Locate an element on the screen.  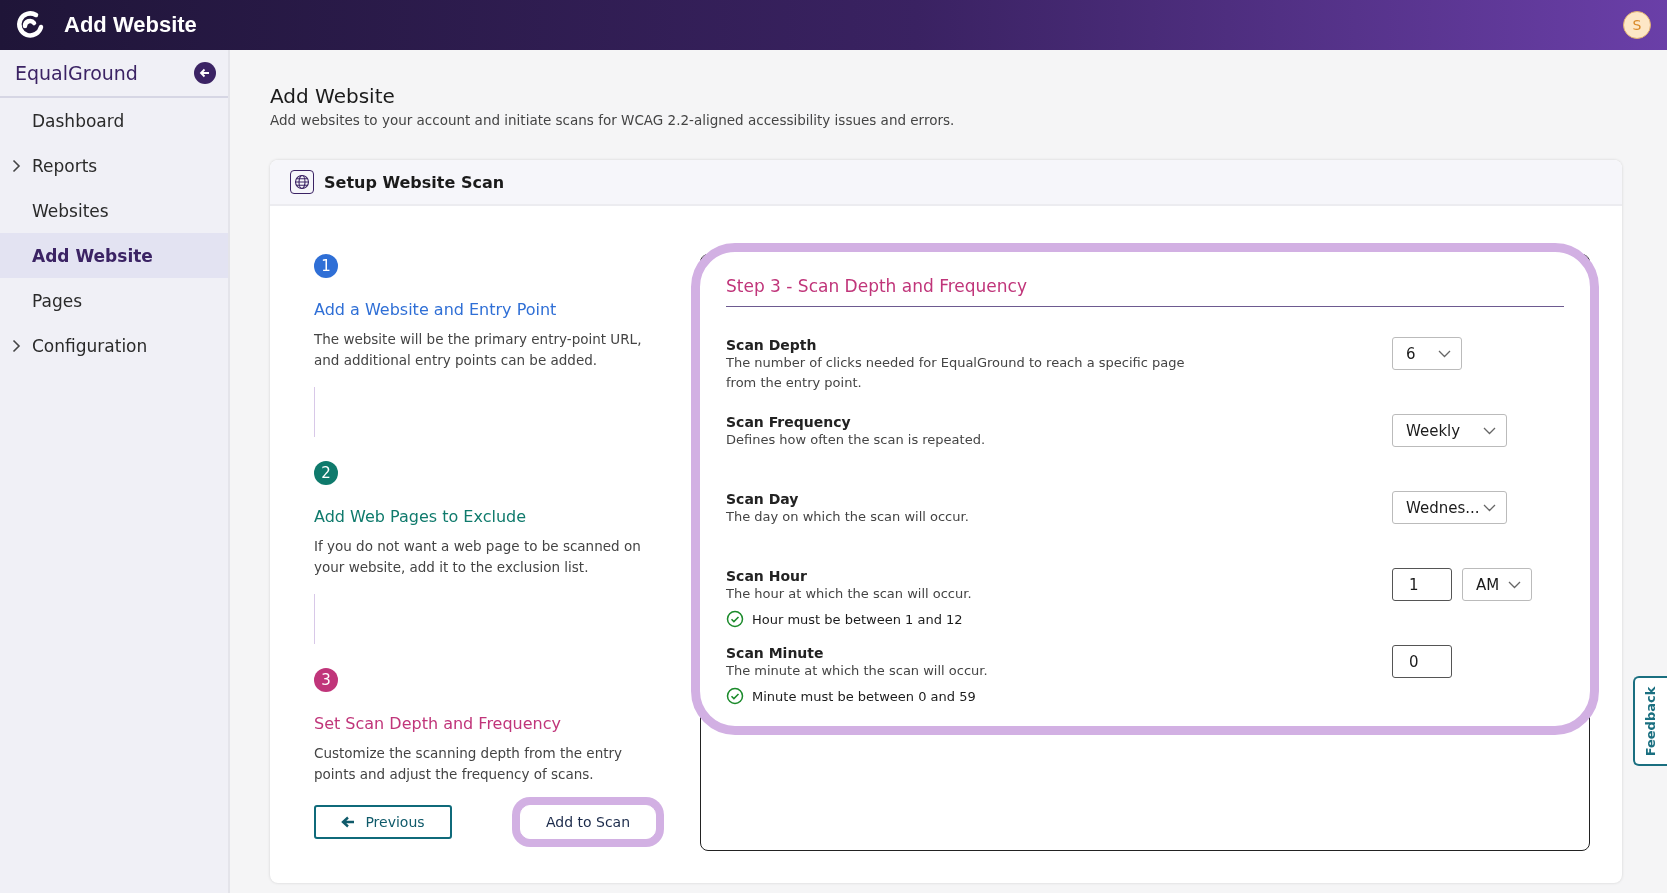
validation-message: Minute must be between 0 and 59 is located at coordinates (971, 696).